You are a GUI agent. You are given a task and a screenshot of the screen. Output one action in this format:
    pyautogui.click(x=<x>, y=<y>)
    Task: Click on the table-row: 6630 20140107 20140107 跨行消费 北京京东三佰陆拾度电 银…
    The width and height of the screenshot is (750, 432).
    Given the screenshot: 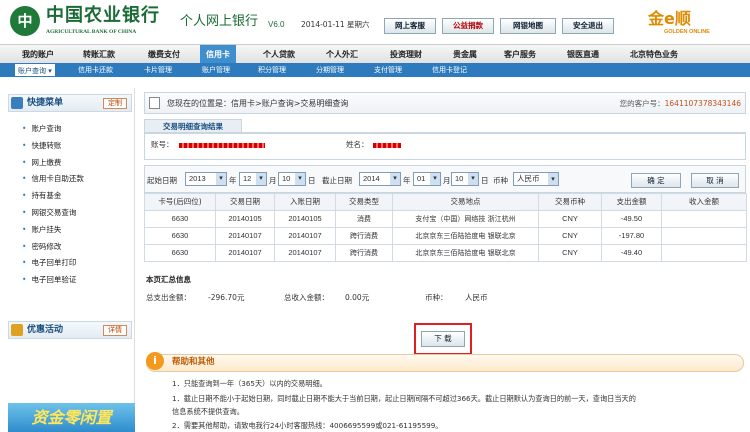 What is the action you would take?
    pyautogui.click(x=445, y=236)
    